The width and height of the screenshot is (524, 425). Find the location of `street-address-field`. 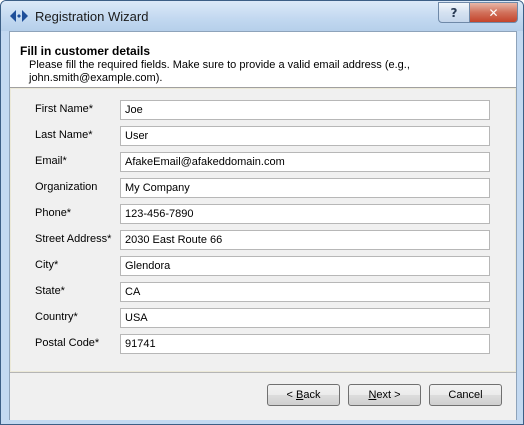

street-address-field is located at coordinates (305, 240).